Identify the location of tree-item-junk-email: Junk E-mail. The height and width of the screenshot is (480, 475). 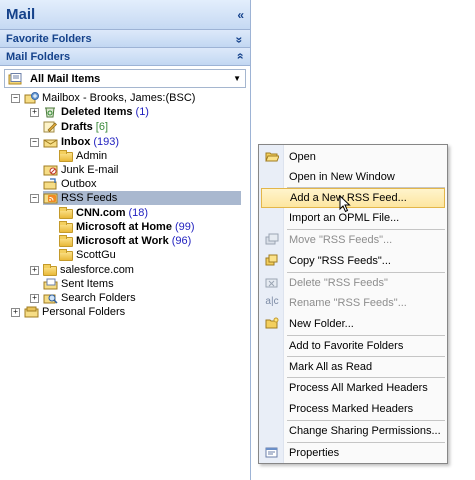
(80, 170).